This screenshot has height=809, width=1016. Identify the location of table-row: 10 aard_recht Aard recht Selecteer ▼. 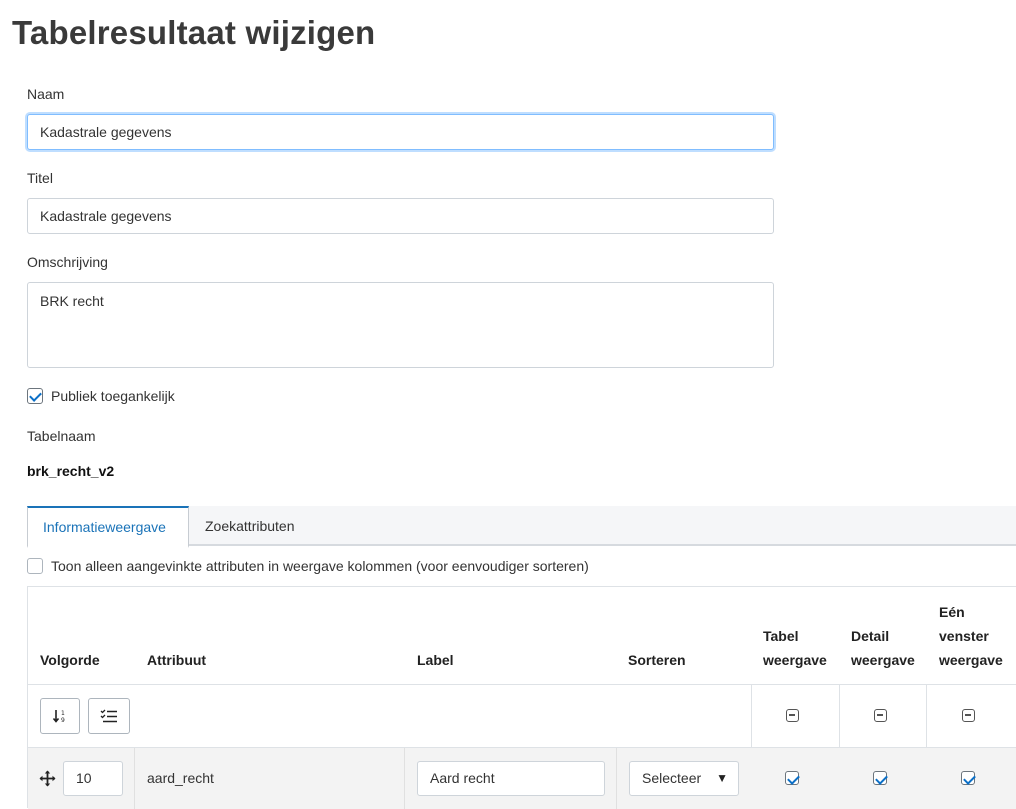
(522, 778).